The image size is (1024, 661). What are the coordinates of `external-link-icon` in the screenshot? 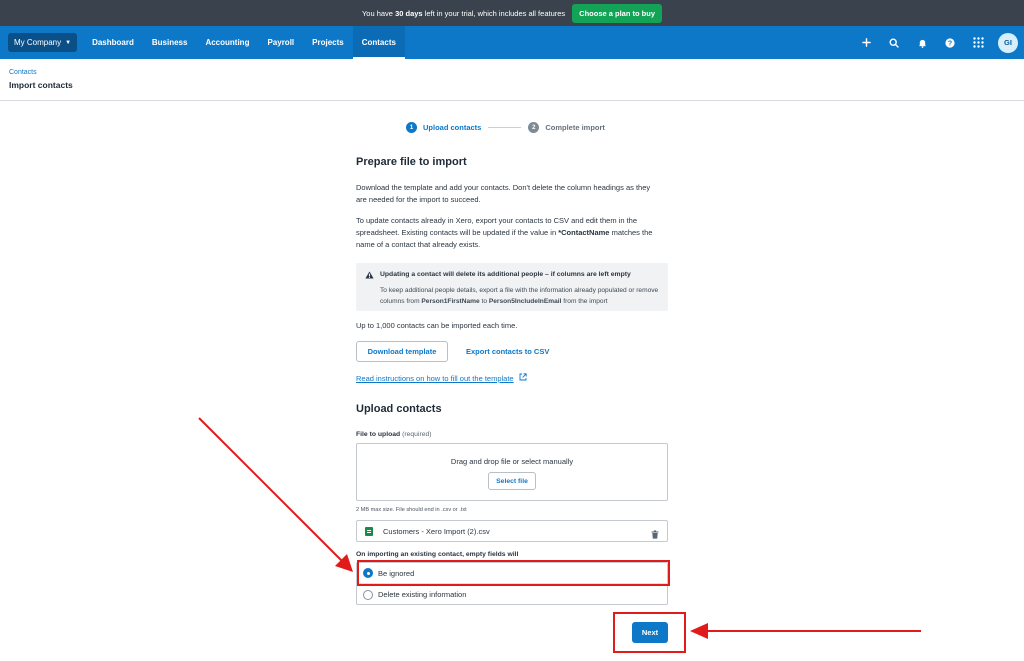 It's located at (523, 378).